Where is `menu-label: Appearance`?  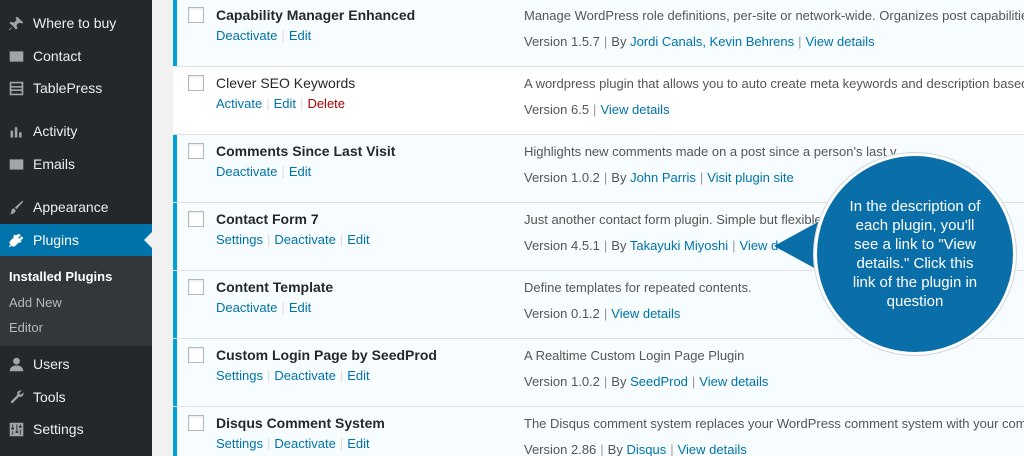
menu-label: Appearance is located at coordinates (71, 207).